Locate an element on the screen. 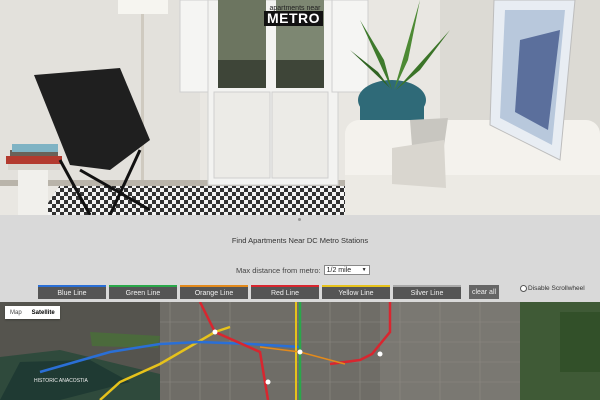 This screenshot has width=600, height=400. green-line-button: Green Line is located at coordinates (143, 292).